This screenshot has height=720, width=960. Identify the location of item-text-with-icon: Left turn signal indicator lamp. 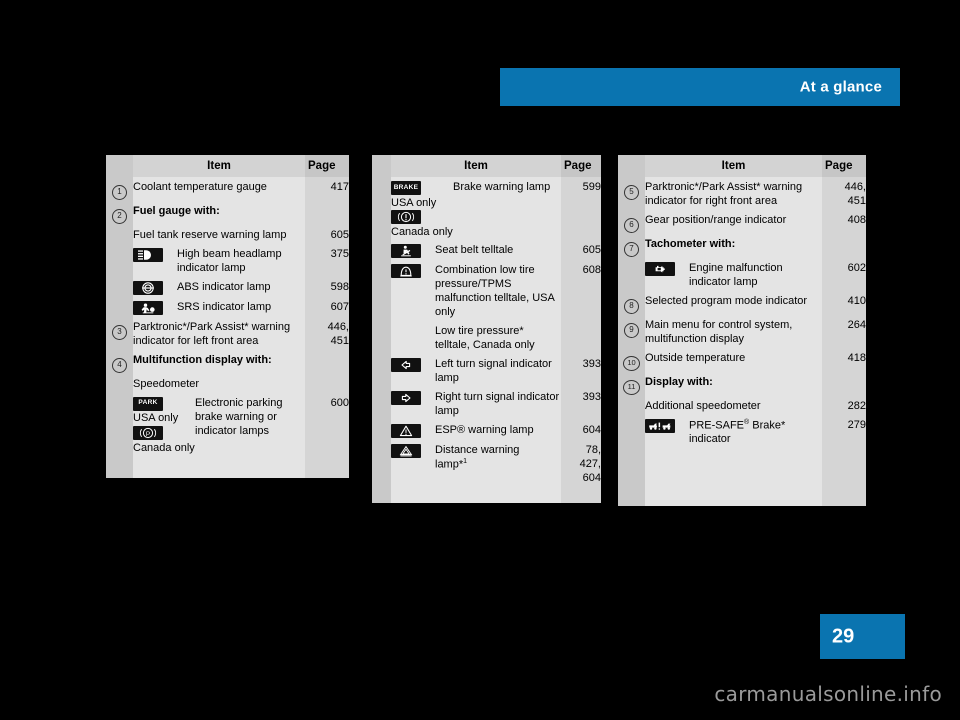
(476, 370).